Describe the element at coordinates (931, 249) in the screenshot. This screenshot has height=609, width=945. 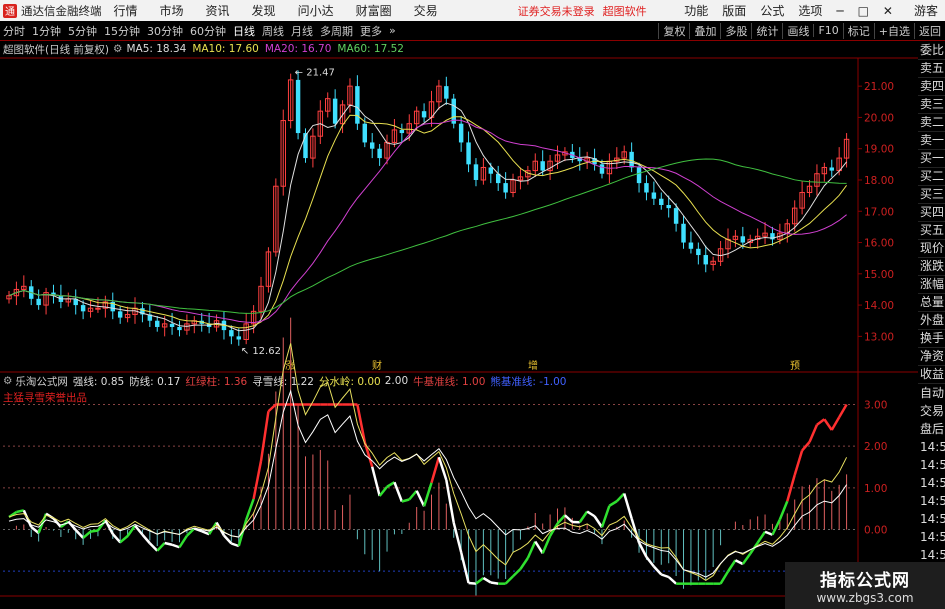
I see `sidebar-item-11: 现价` at that location.